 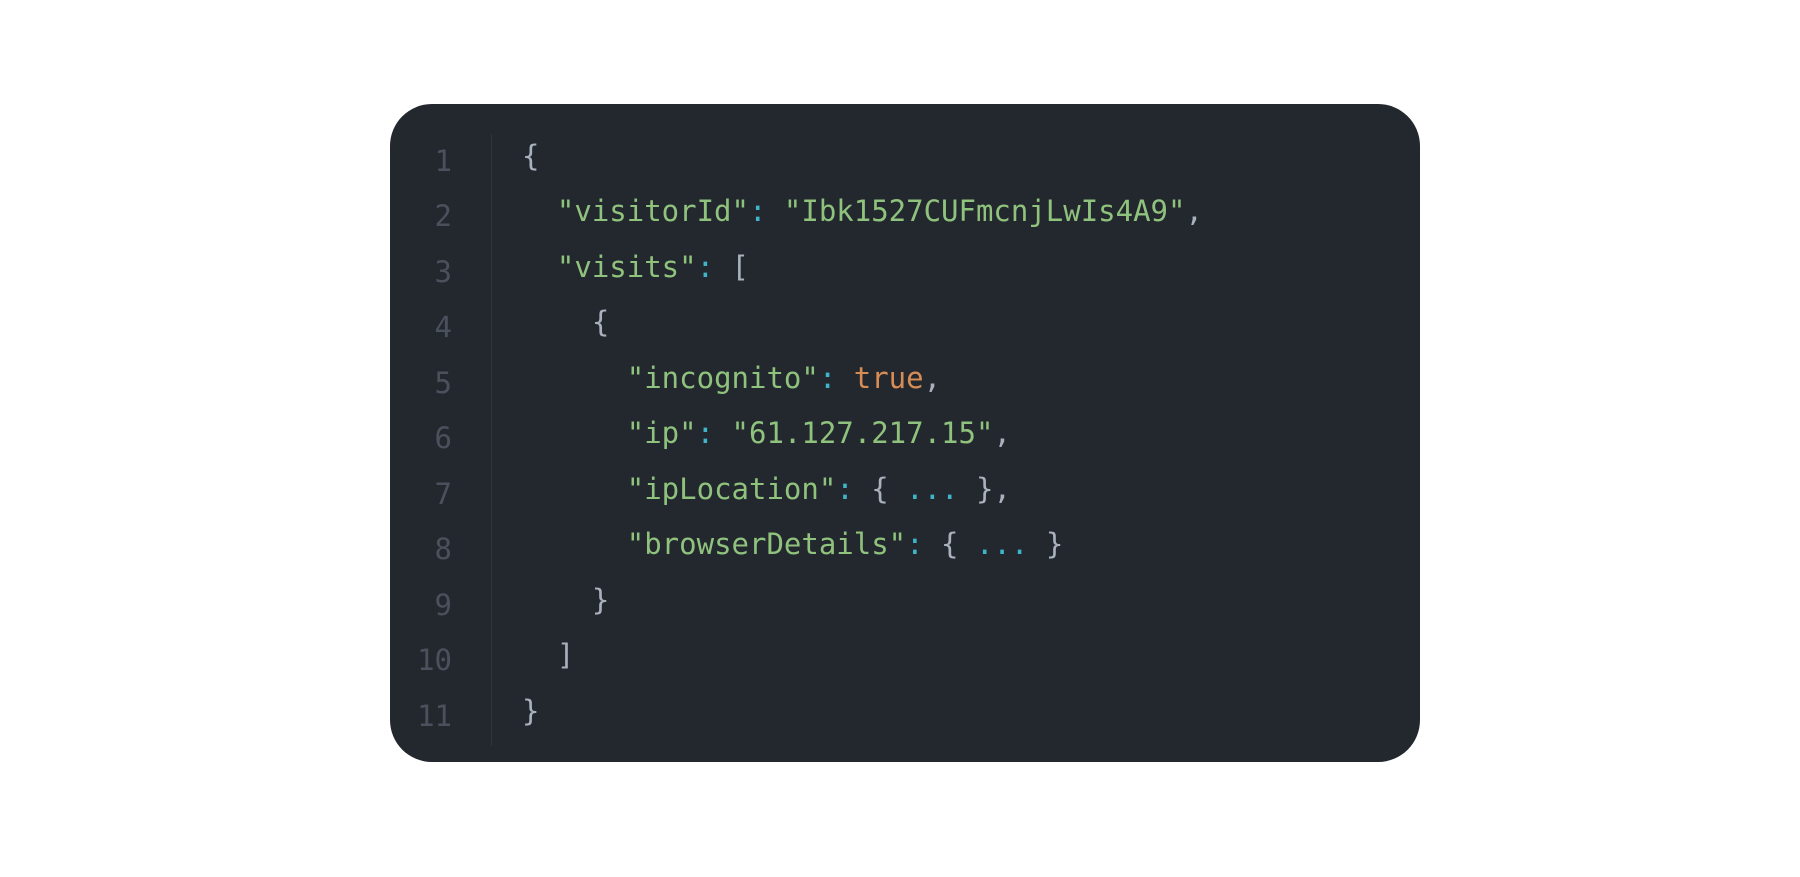 I want to click on line-content: "visits": [, so click(x=635, y=267).